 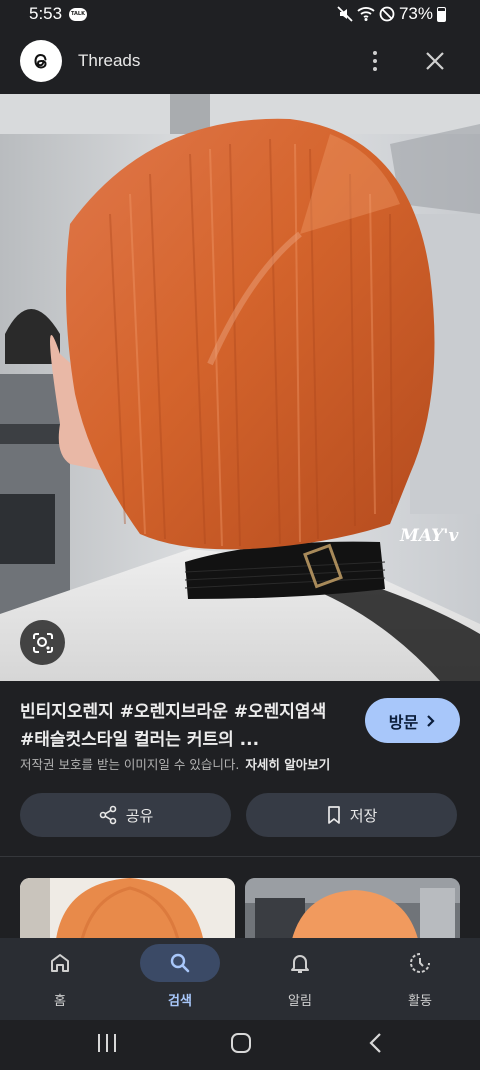 I want to click on nav-search: 검색, so click(x=180, y=979).